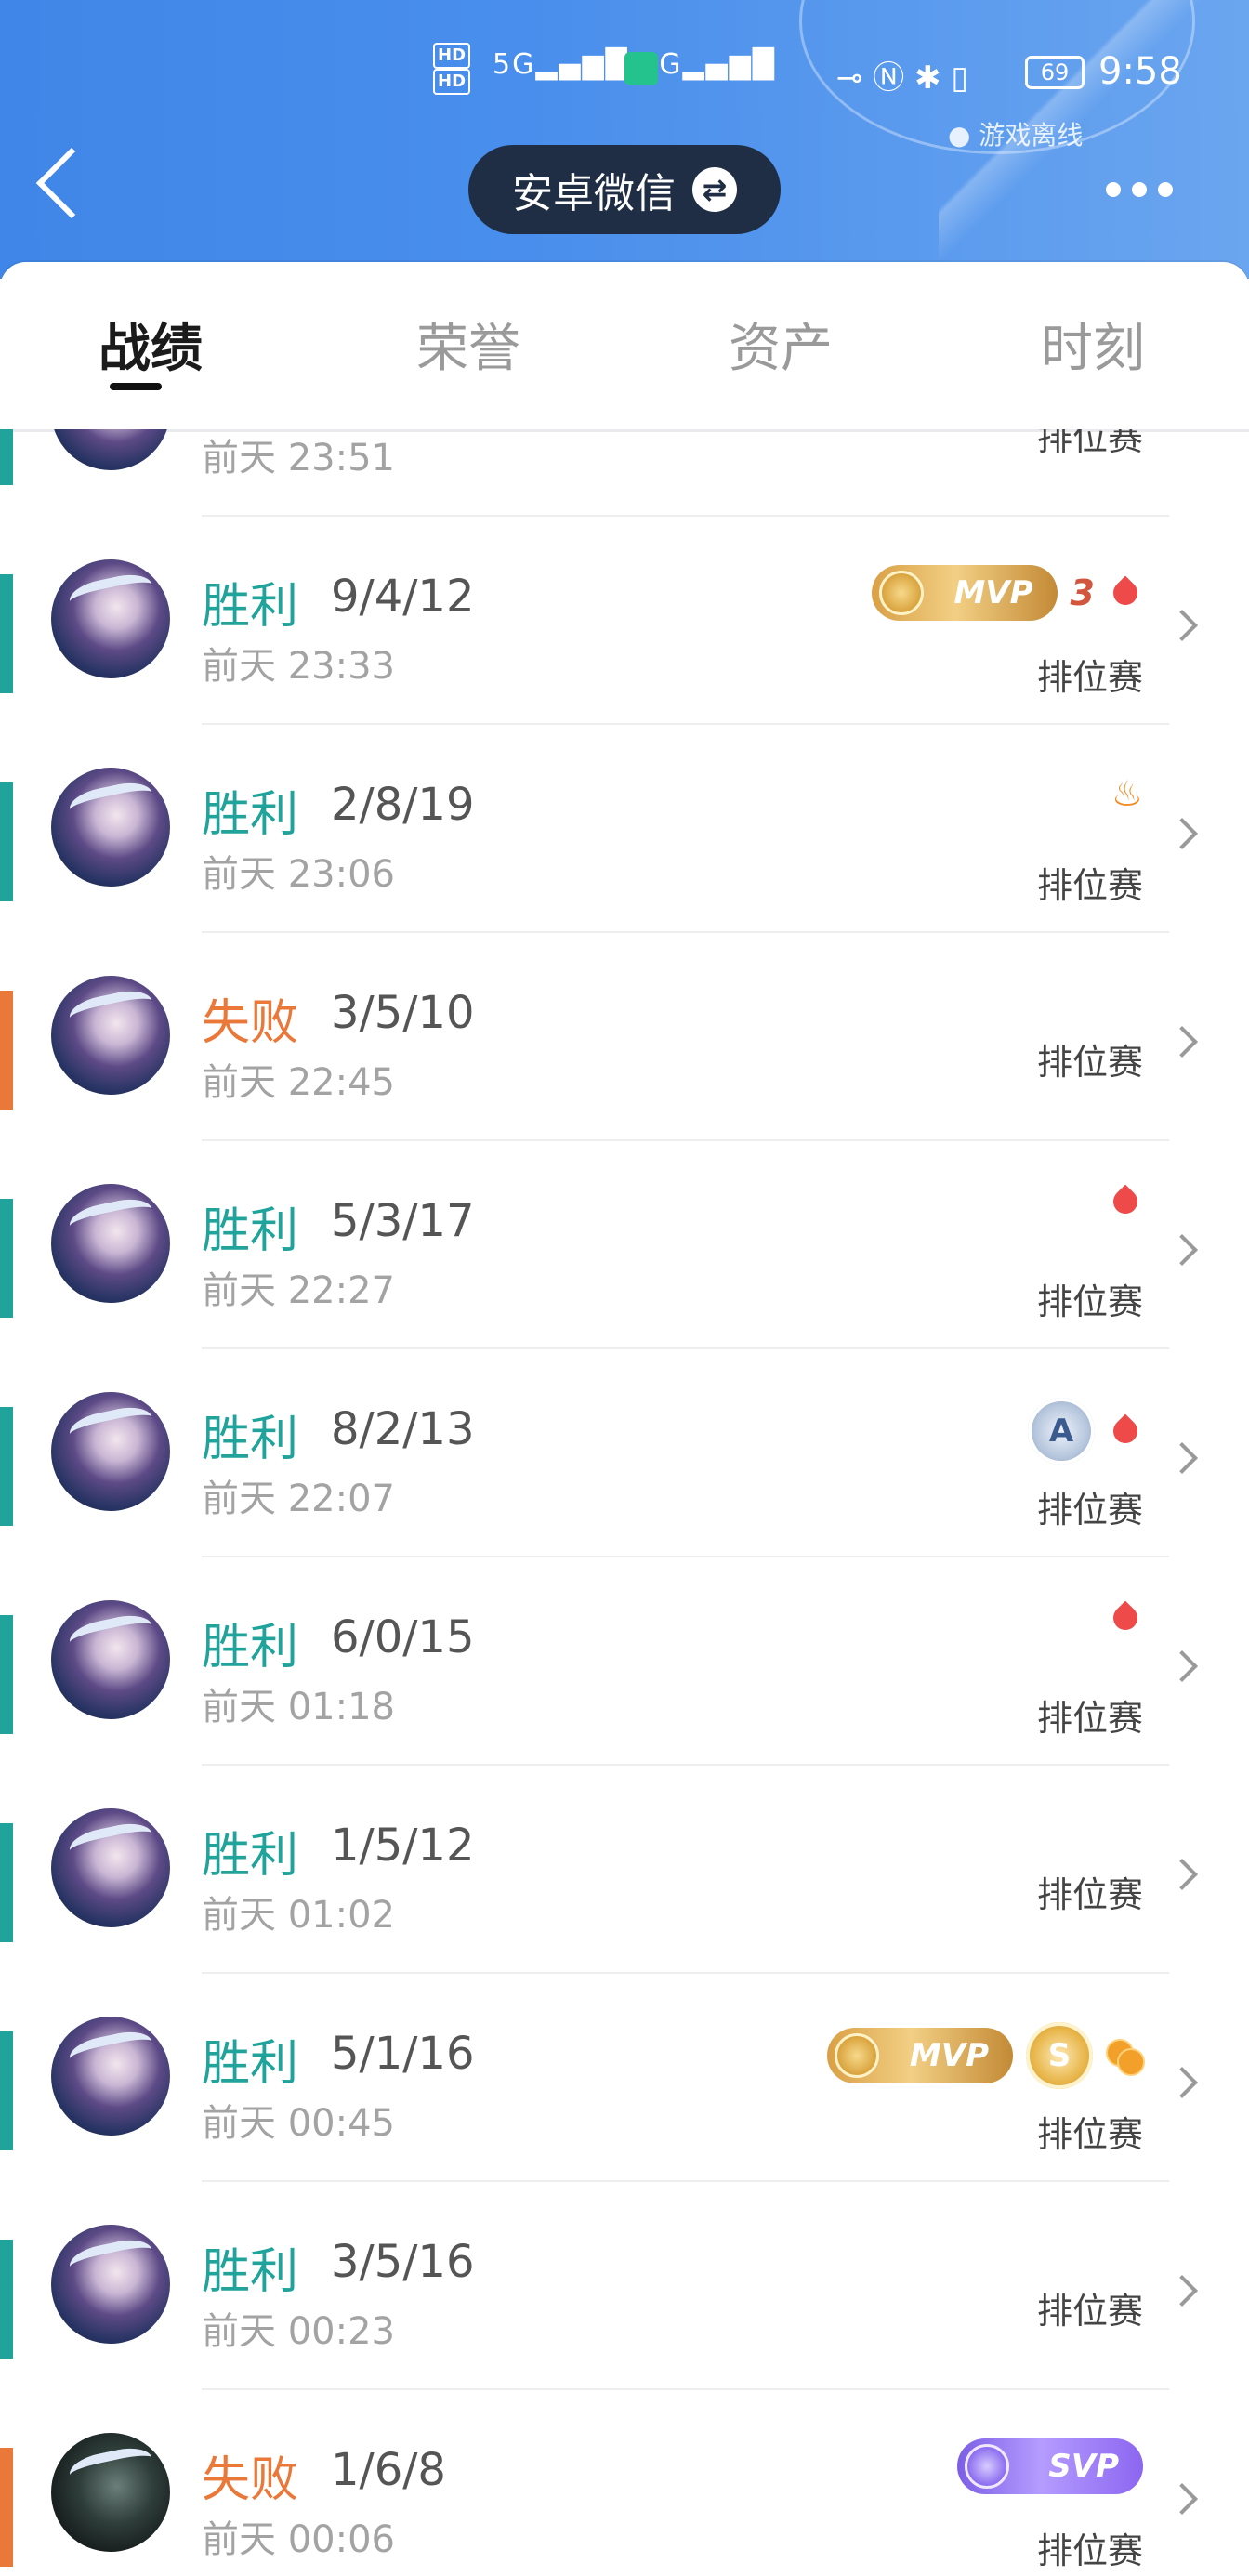 Image resolution: width=1249 pixels, height=2576 pixels. Describe the element at coordinates (624, 2078) in the screenshot. I see `match-row: 胜利 5/1/16 前天 00:45 MVP S 排位赛` at that location.